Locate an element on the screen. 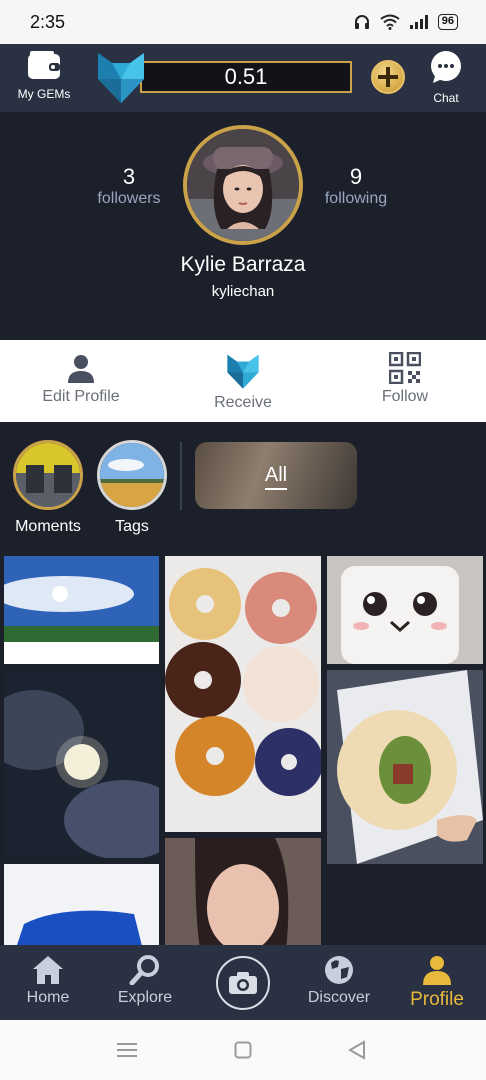  gem-receive-icon is located at coordinates (243, 371).